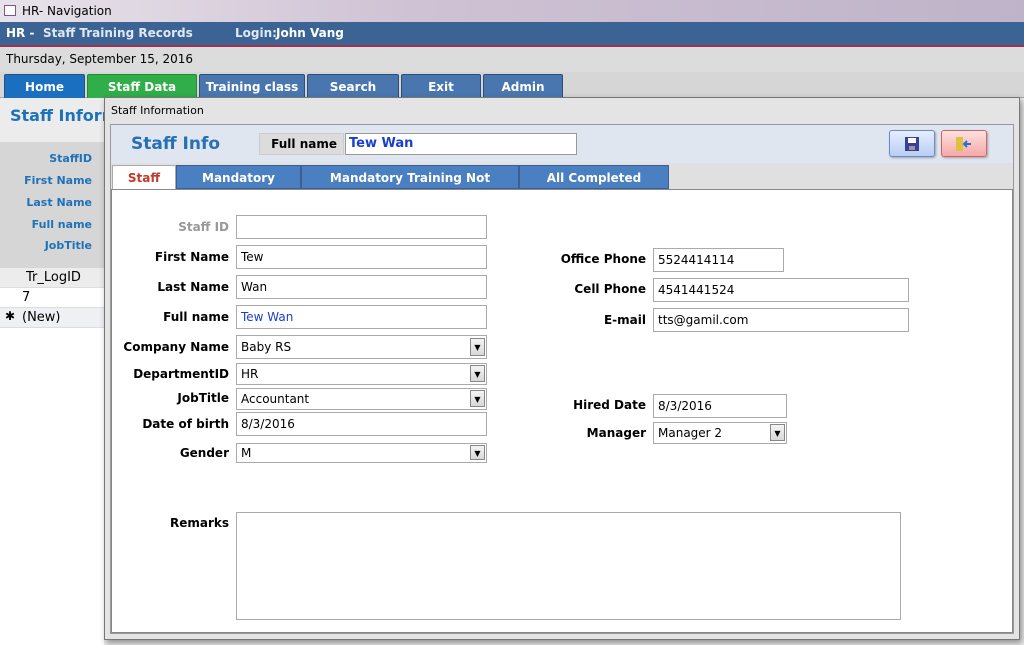 The height and width of the screenshot is (645, 1024). Describe the element at coordinates (361, 257) in the screenshot. I see `first-name-field: Tew` at that location.